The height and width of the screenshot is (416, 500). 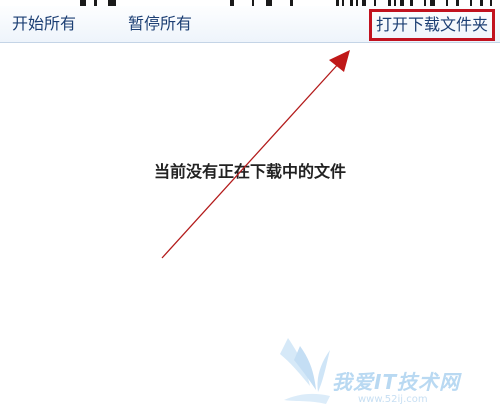 I want to click on site-watermark: 我爱IT技术网 www.52ij.com, so click(x=385, y=371).